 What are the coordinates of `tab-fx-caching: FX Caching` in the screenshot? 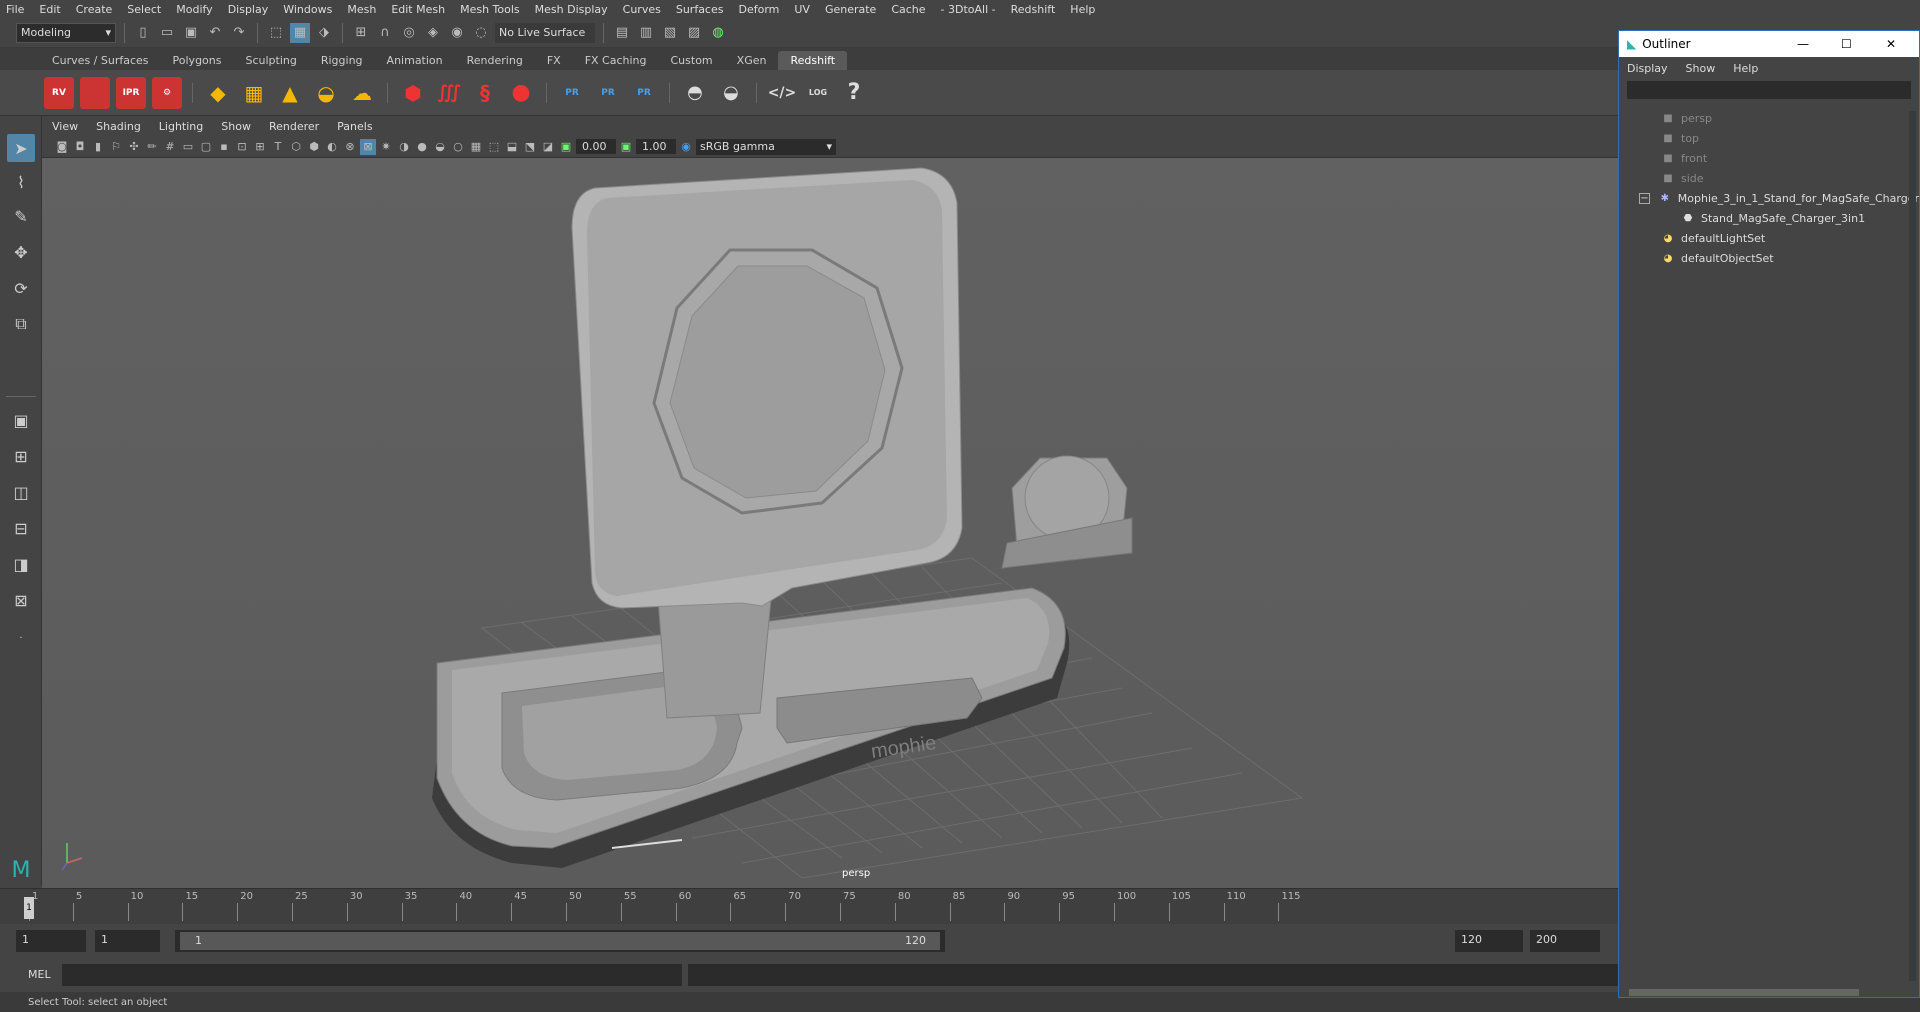 It's located at (616, 60).